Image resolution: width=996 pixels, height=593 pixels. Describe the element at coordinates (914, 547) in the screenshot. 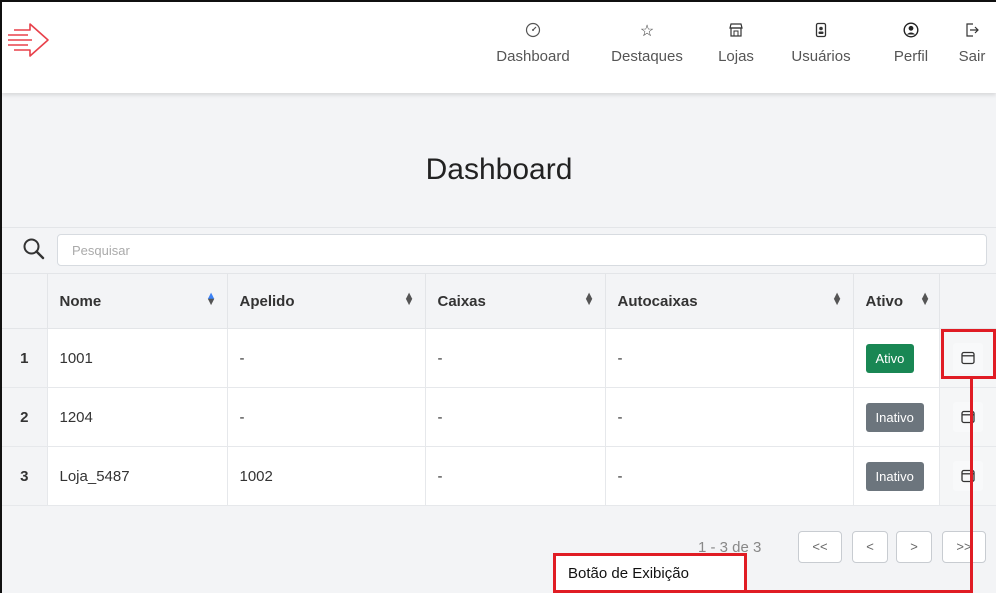

I see `next-page-button: >` at that location.